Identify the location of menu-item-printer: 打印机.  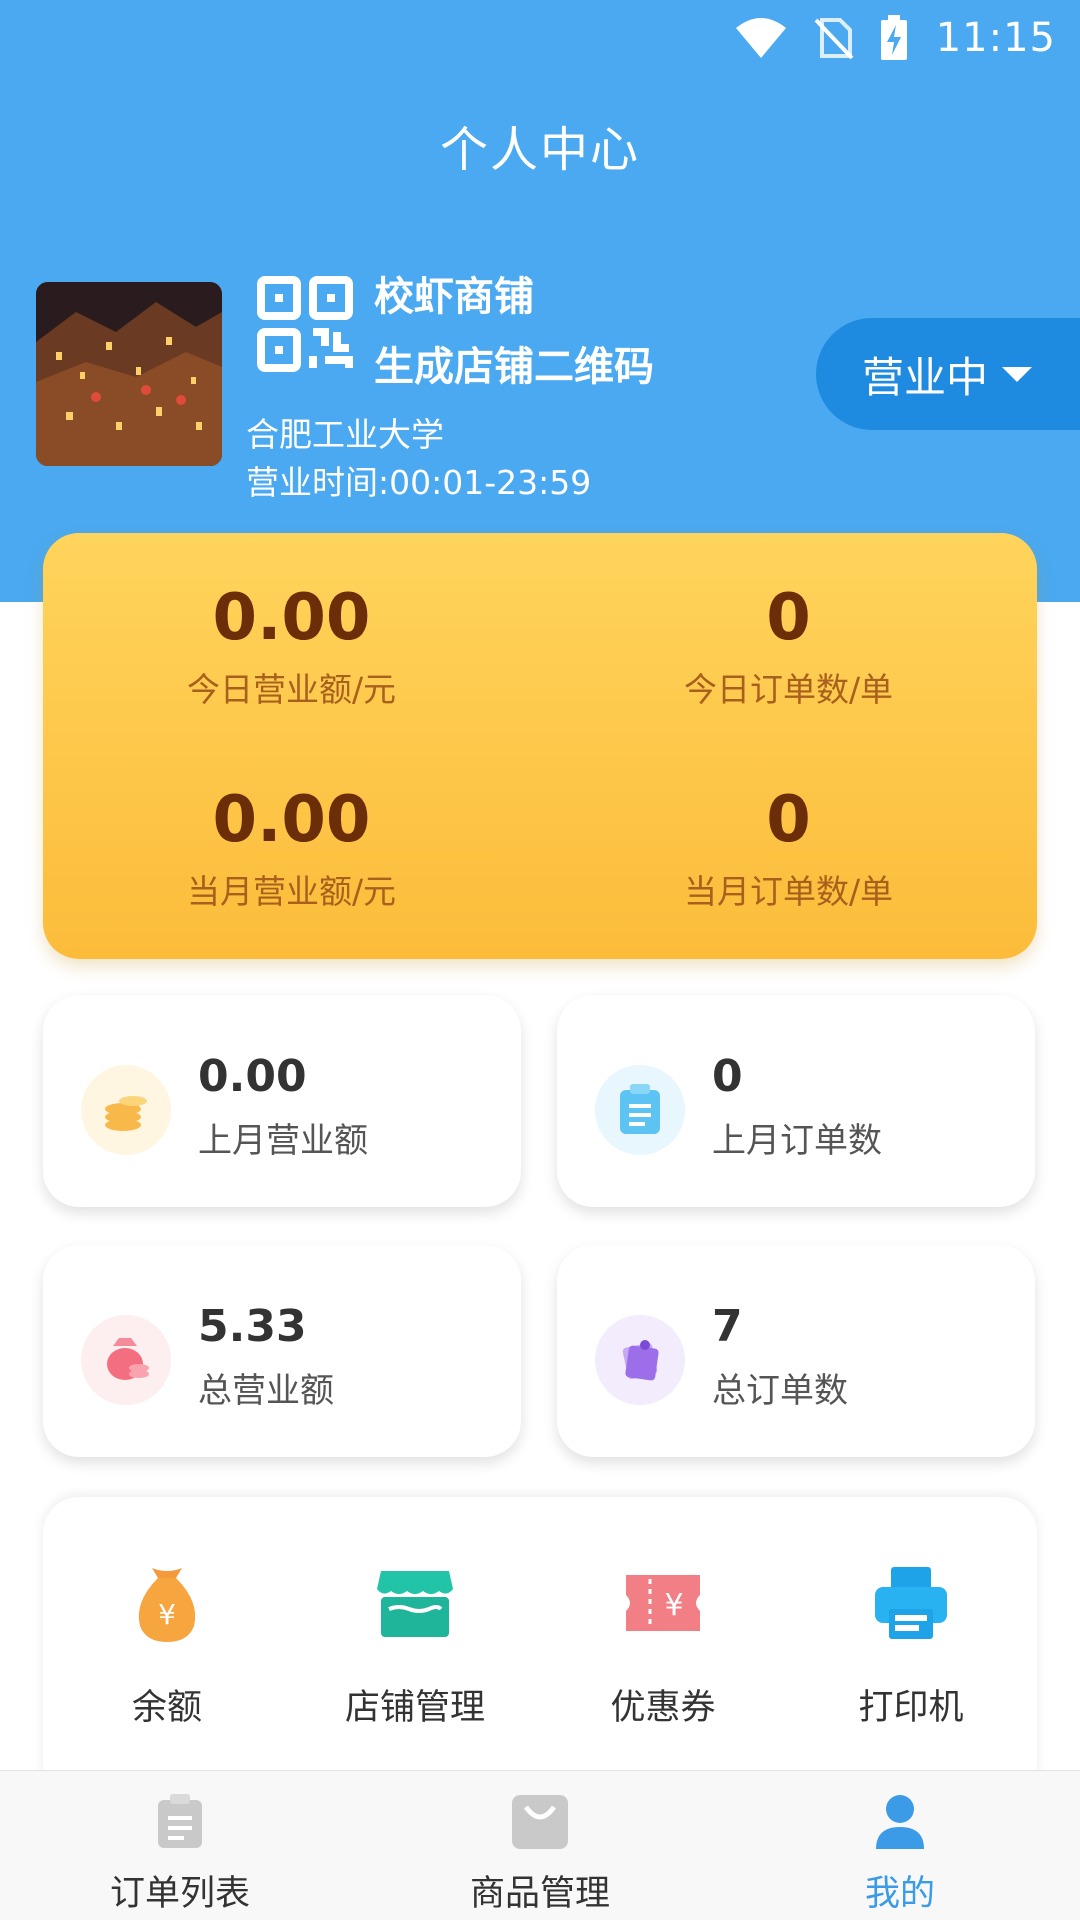
(911, 1643).